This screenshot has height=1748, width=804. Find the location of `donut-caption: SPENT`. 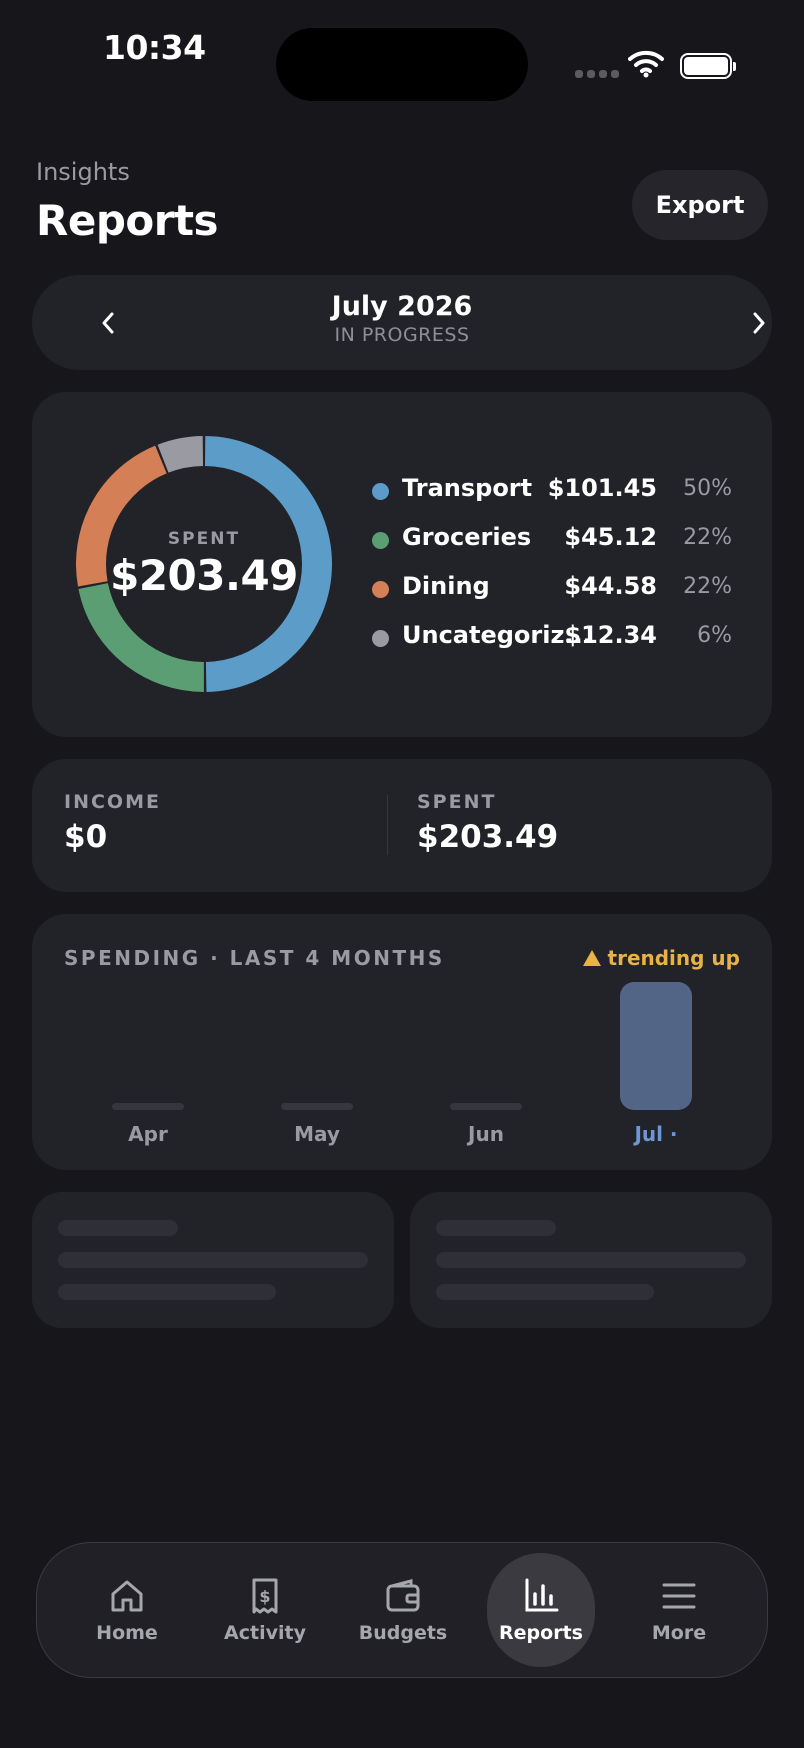

donut-caption: SPENT is located at coordinates (204, 538).